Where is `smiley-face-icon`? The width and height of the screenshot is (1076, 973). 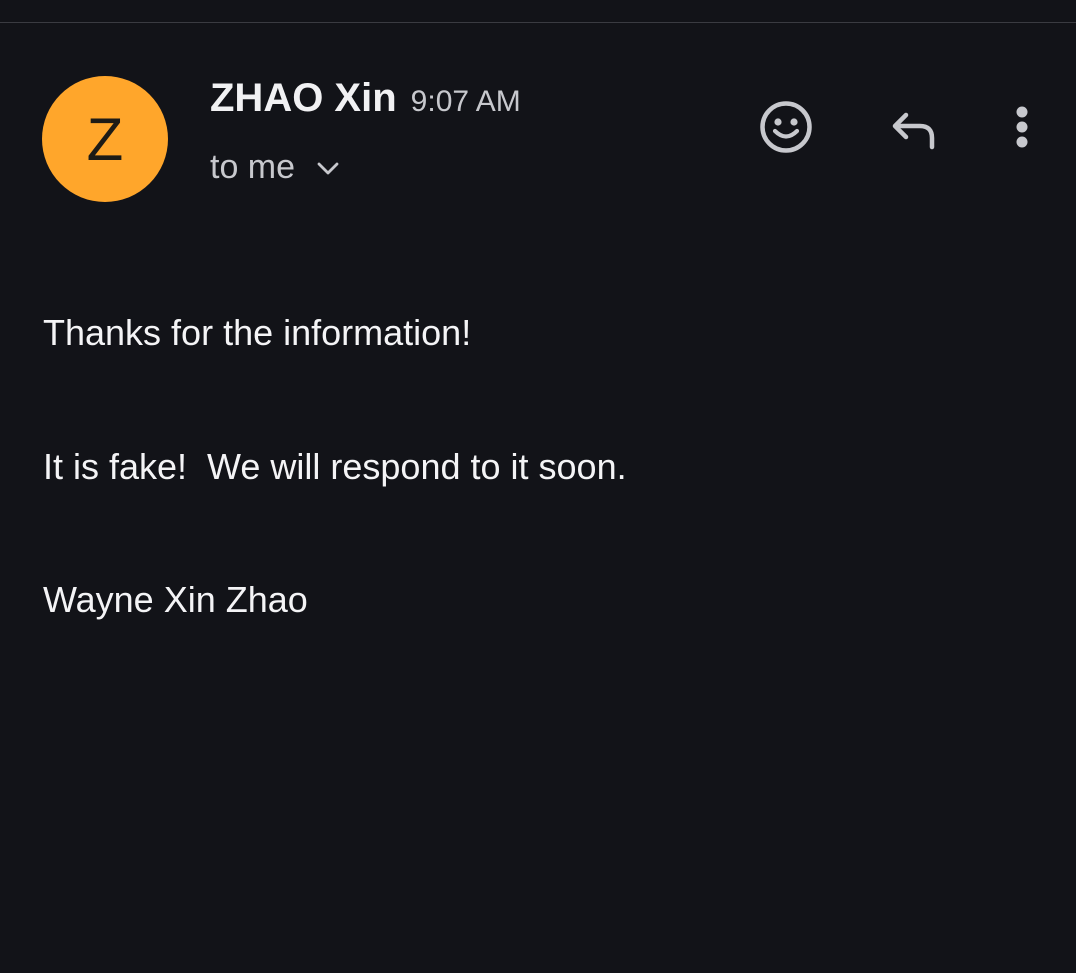 smiley-face-icon is located at coordinates (786, 129).